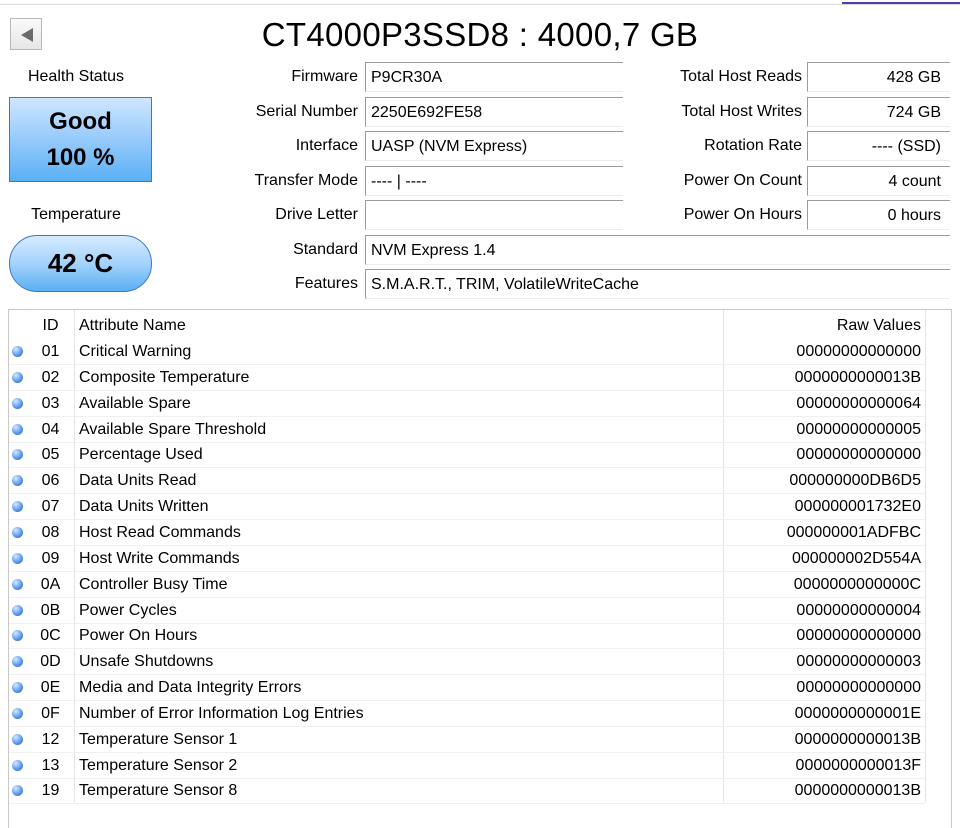  I want to click on back-arrow-icon, so click(27, 35).